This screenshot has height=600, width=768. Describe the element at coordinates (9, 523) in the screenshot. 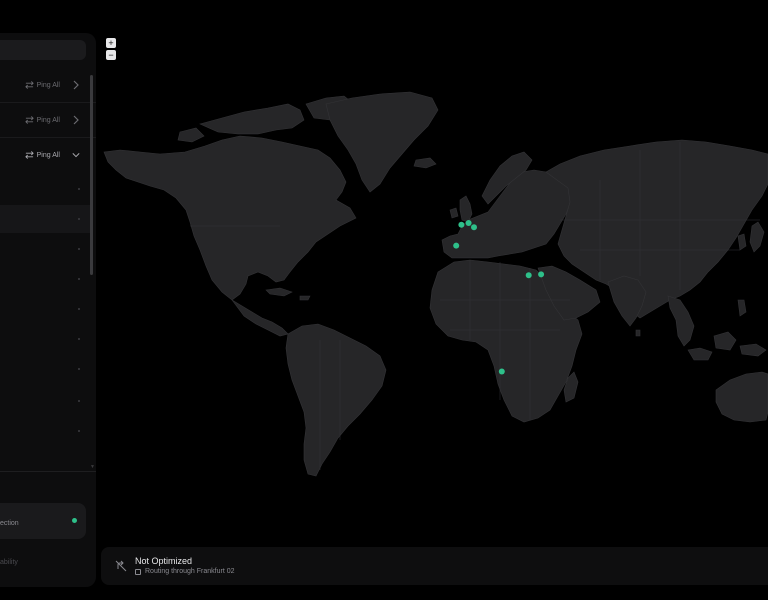

I see `auto-selection-label: ection` at that location.